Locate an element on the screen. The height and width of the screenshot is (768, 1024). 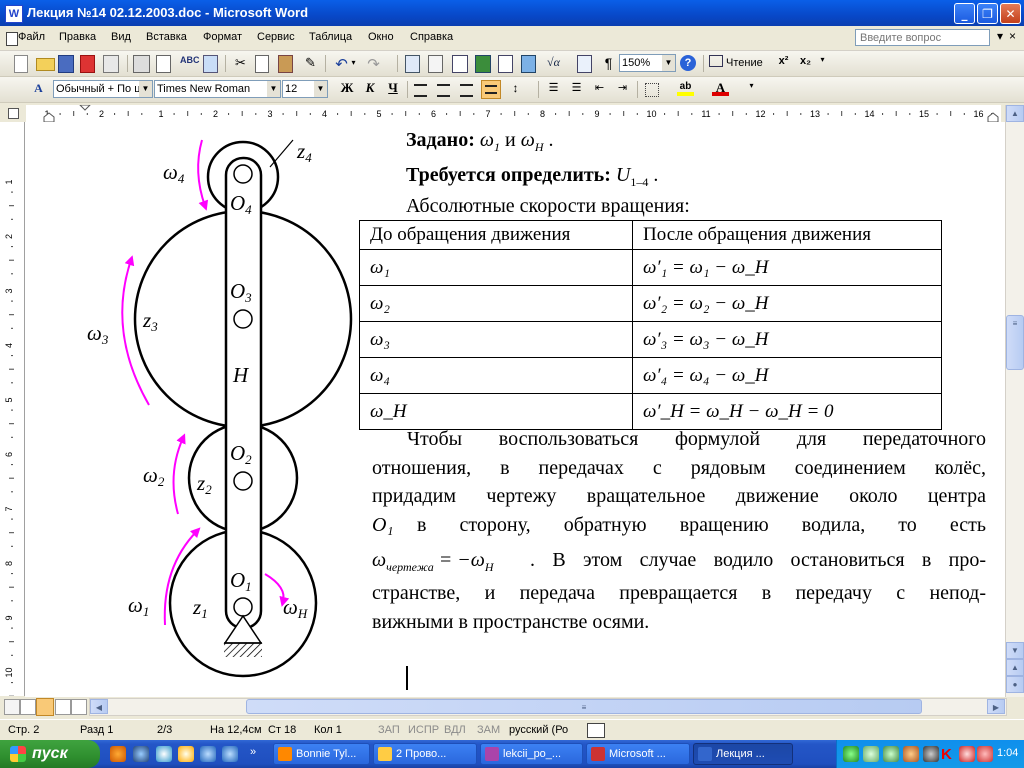
increase-indent-icon: ⇥ is located at coordinates (622, 89).